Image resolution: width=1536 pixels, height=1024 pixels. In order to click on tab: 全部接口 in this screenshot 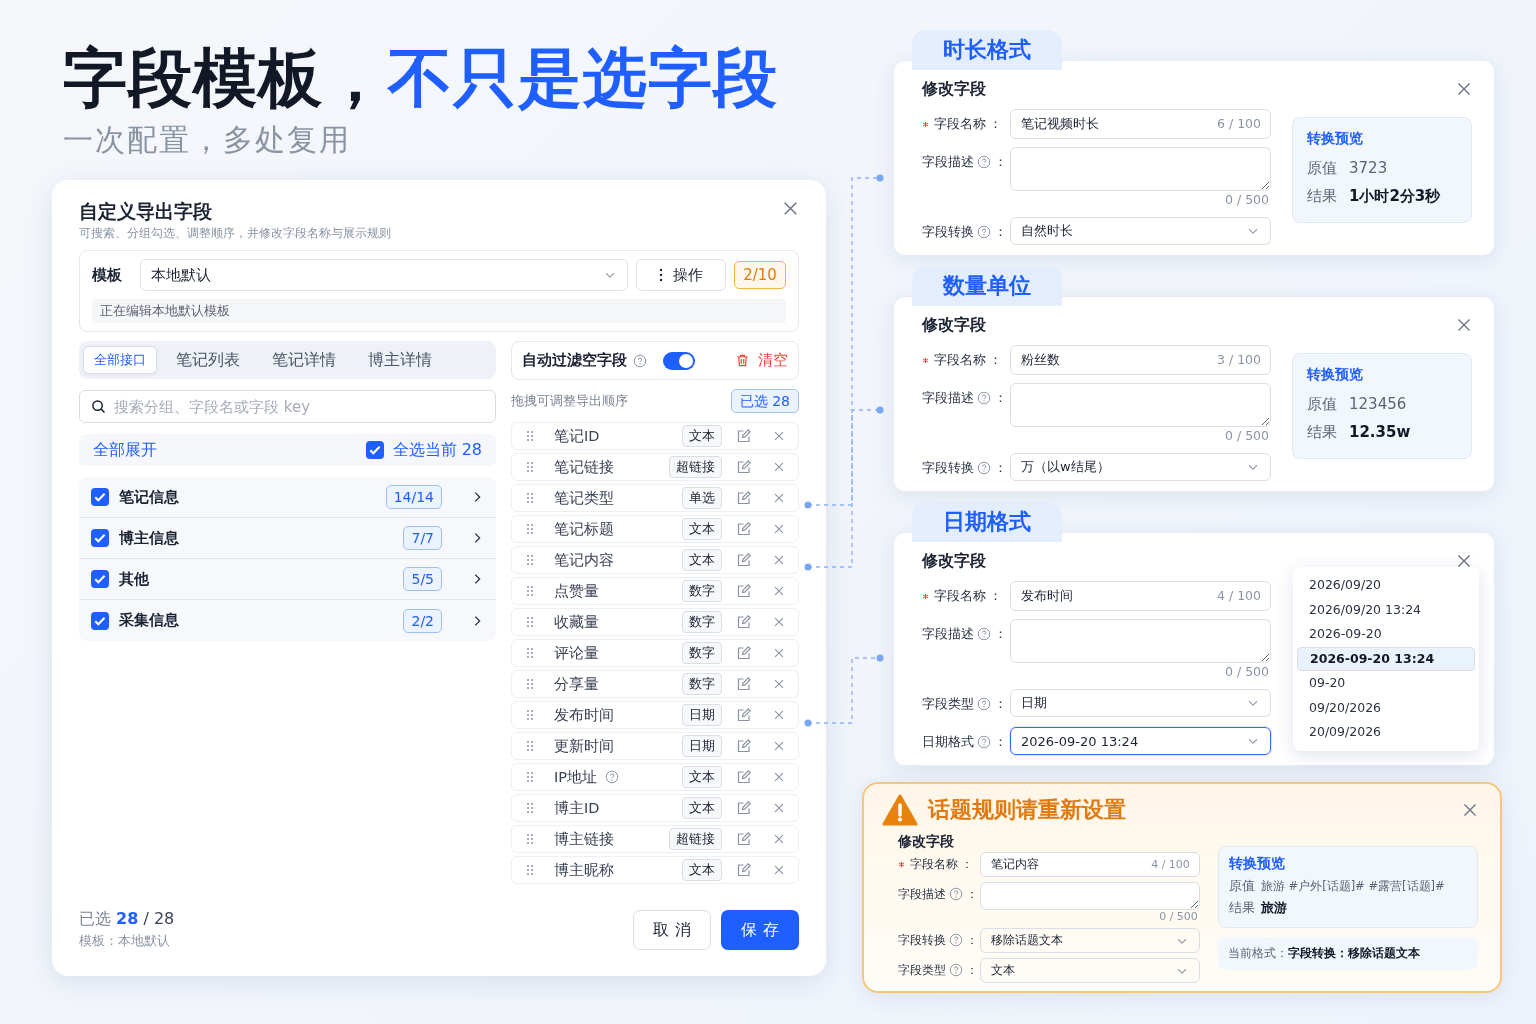, I will do `click(120, 360)`.